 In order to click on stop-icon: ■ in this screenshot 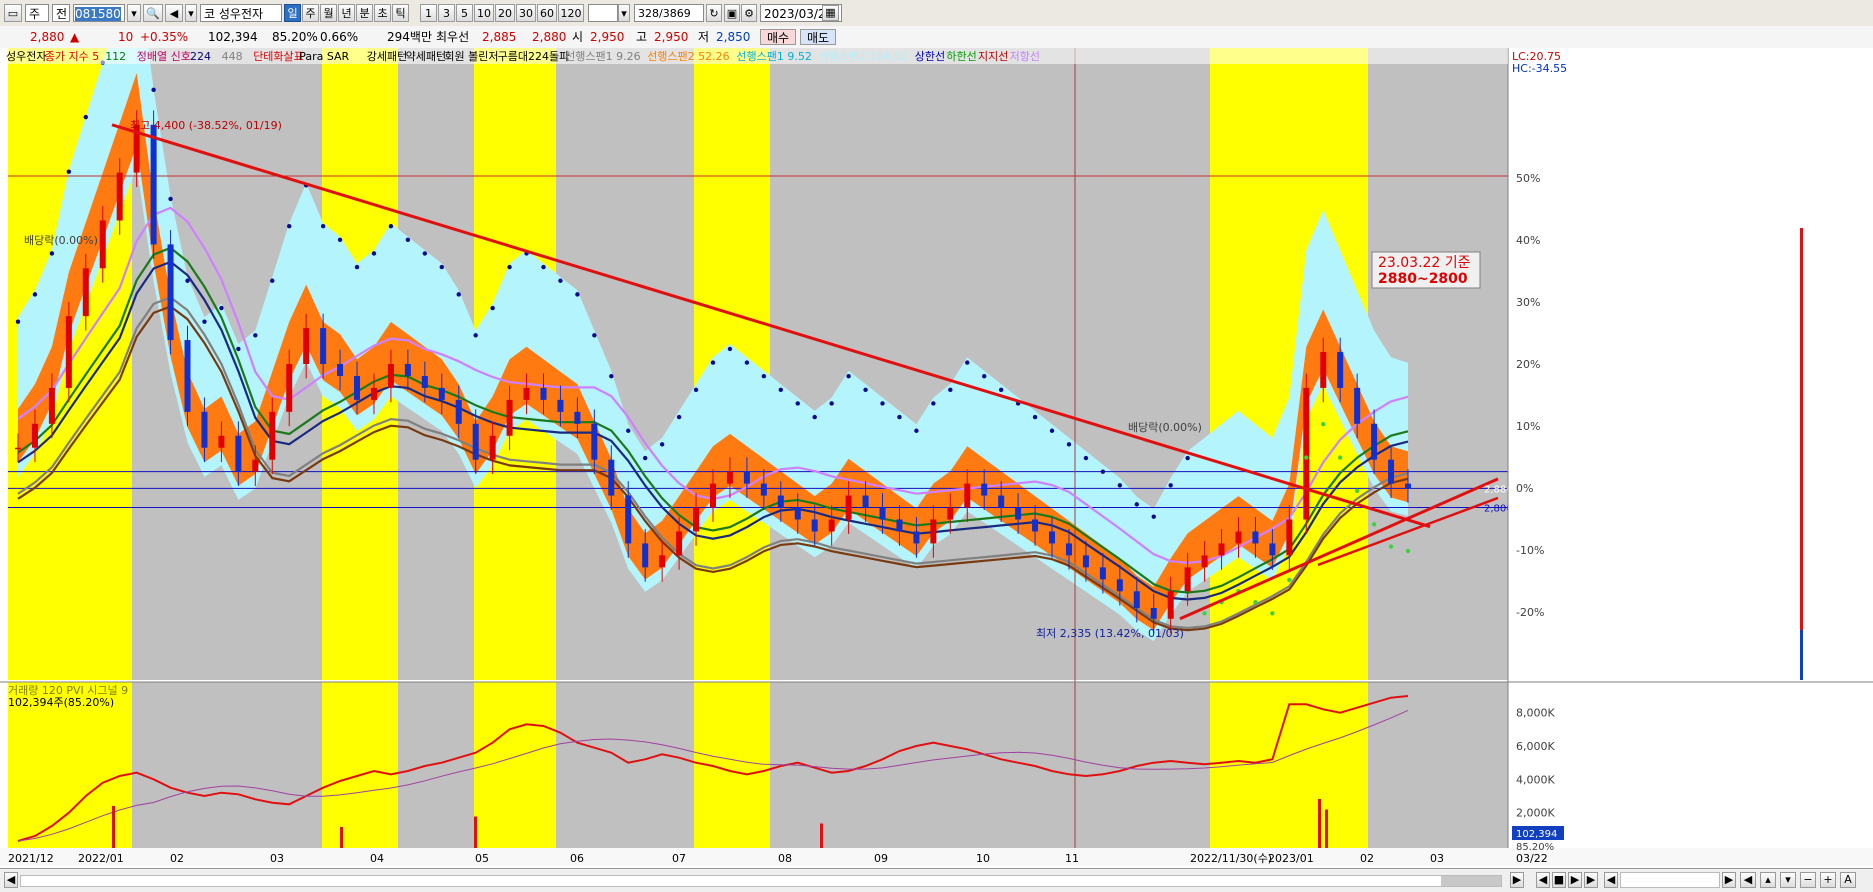, I will do `click(1559, 880)`.